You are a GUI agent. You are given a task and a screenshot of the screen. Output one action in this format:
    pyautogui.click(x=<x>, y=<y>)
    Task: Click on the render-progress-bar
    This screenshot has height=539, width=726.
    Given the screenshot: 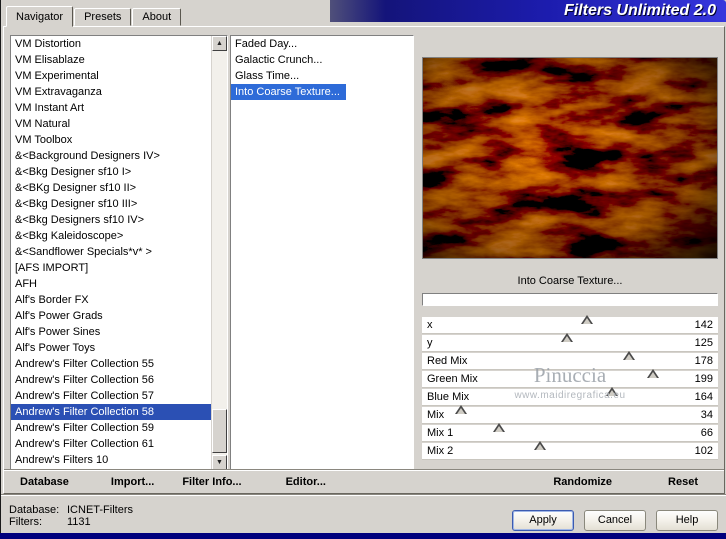 What is the action you would take?
    pyautogui.click(x=570, y=299)
    